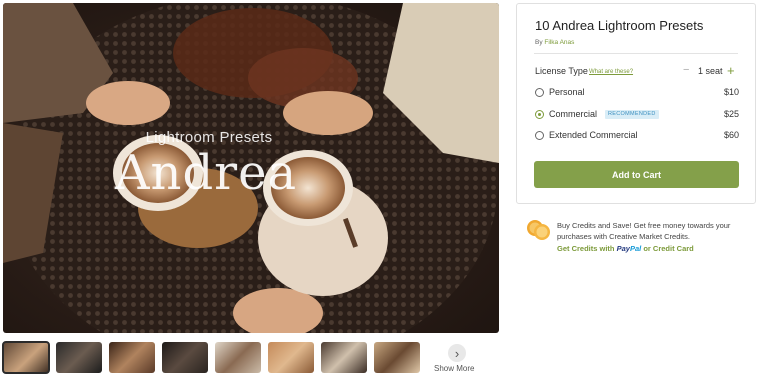  I want to click on show-more-button: ›, so click(457, 353).